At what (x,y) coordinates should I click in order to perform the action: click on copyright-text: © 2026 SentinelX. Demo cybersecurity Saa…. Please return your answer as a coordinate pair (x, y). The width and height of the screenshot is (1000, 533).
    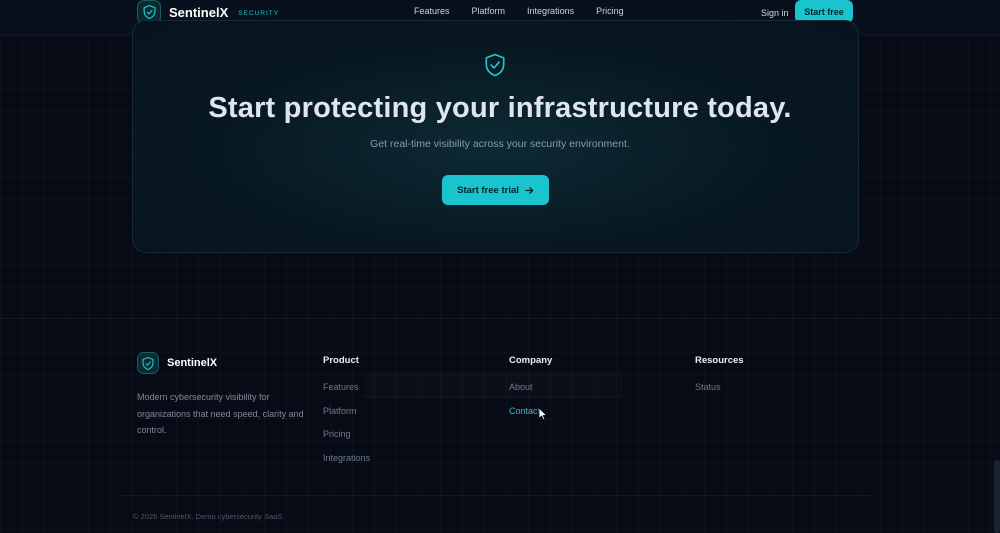
    Looking at the image, I should click on (209, 516).